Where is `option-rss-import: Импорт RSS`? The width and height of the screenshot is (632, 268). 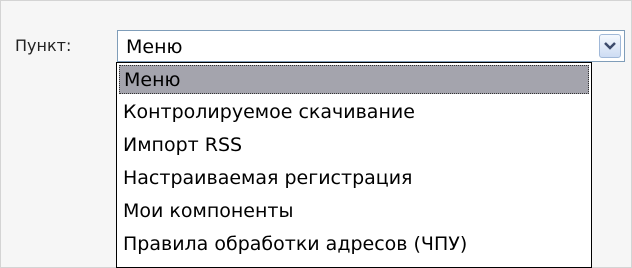 option-rss-import: Импорт RSS is located at coordinates (354, 145).